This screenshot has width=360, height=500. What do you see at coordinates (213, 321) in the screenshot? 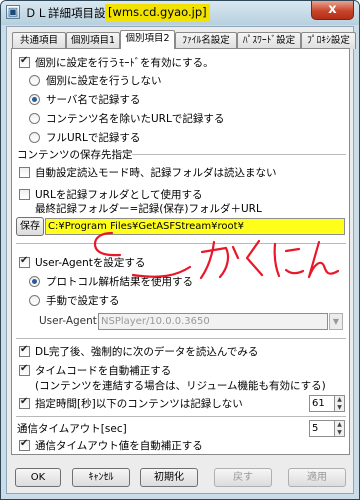
I see `user-agent-combo: NSPlayer/10.0.0.3650` at bounding box center [213, 321].